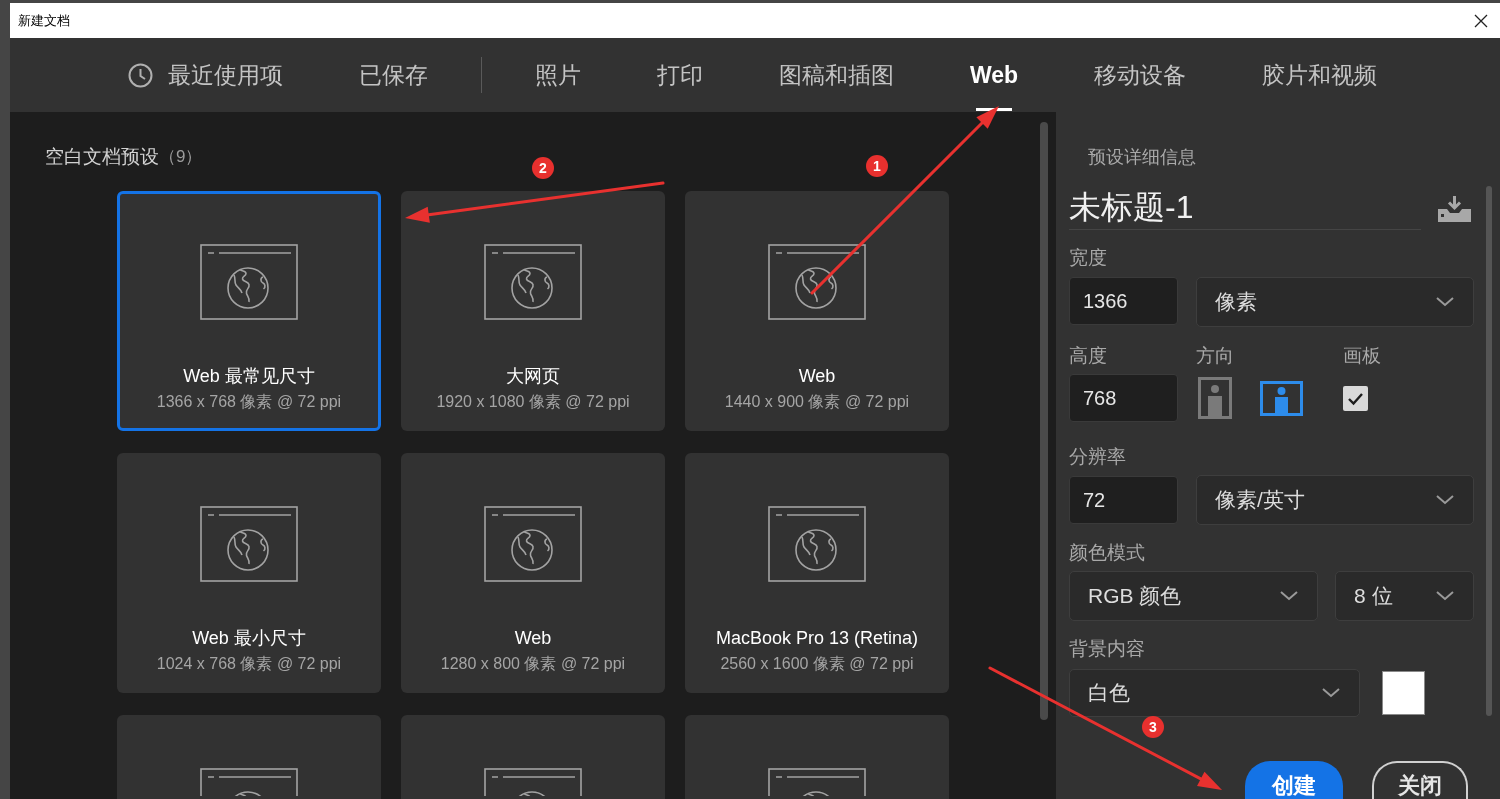 The width and height of the screenshot is (1500, 799). I want to click on field-label: 分辨率, so click(1098, 457).